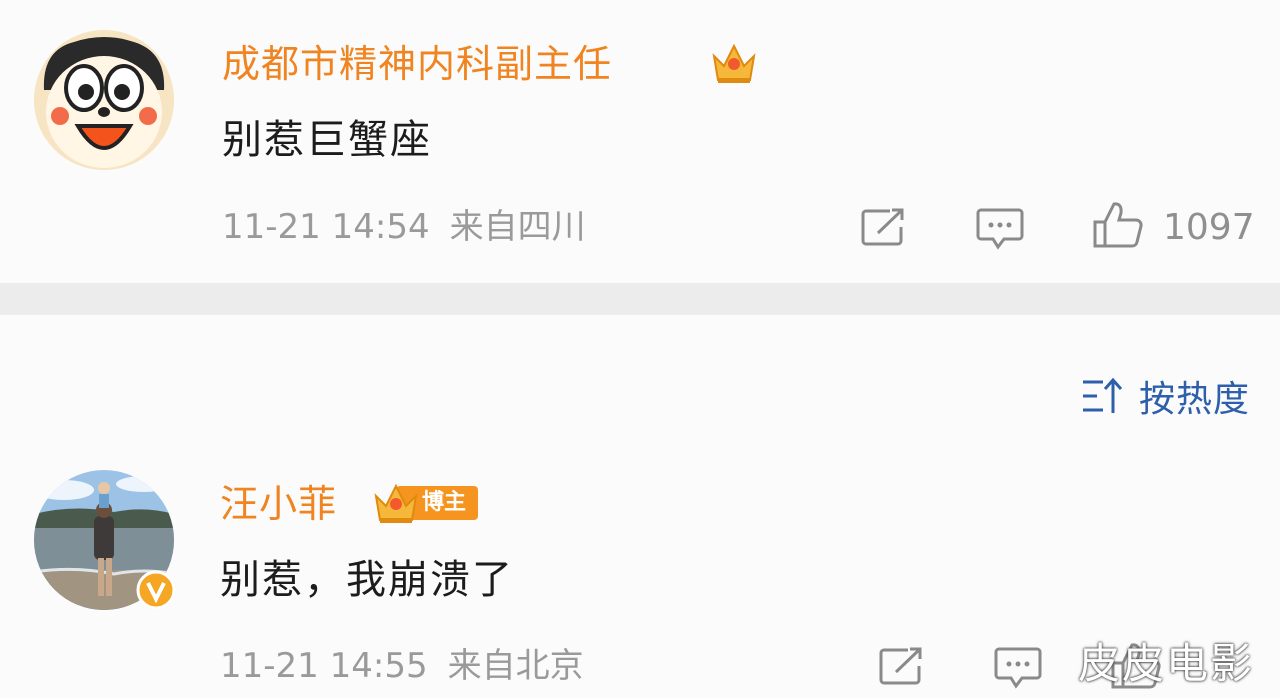  What do you see at coordinates (1194, 399) in the screenshot?
I see `sort-label: 按热度` at bounding box center [1194, 399].